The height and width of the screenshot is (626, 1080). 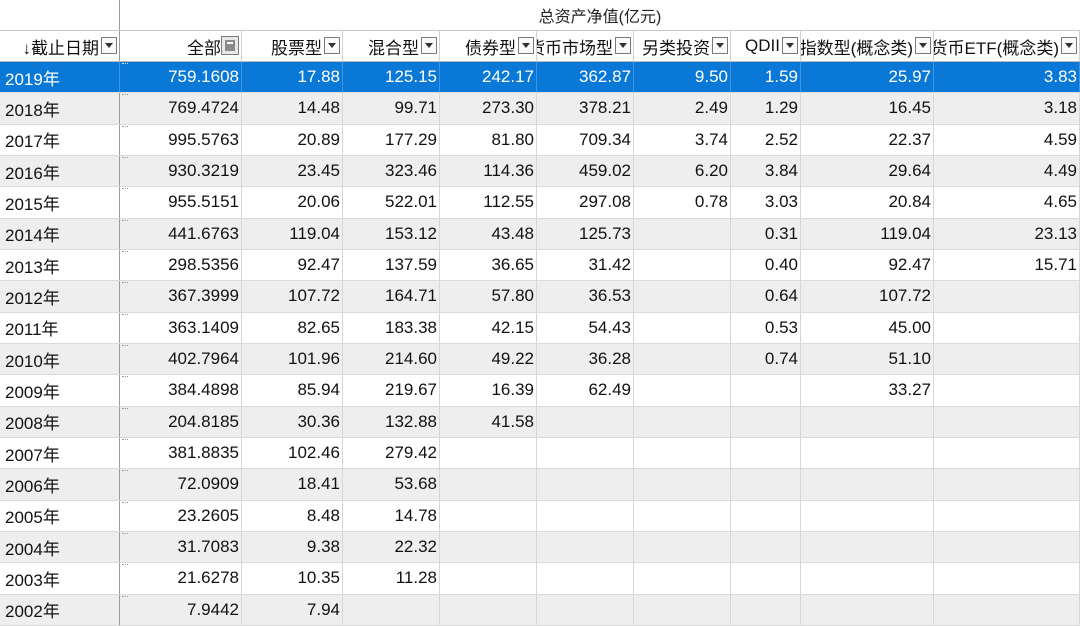 I want to click on cell-date: 2003年, so click(x=60, y=578).